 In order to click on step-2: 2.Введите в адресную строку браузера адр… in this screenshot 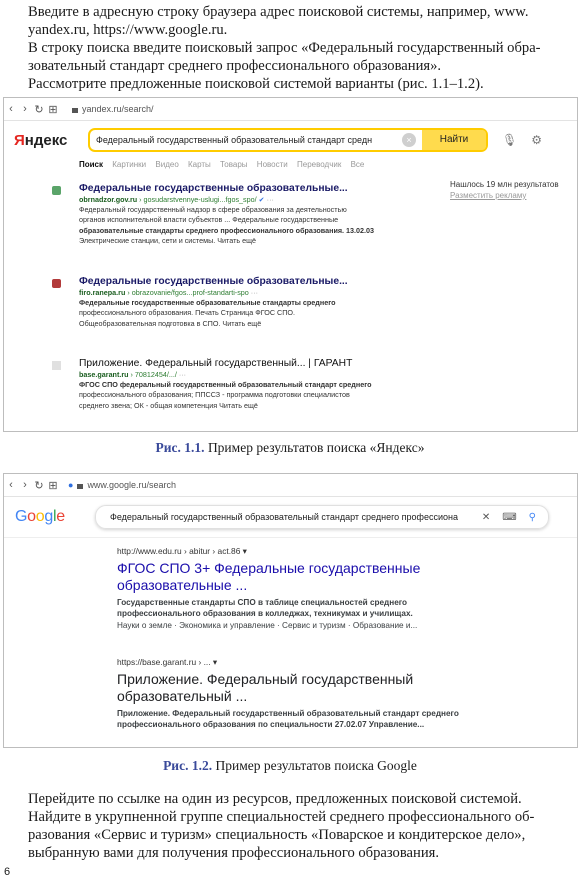, I will do `click(278, 21)`.